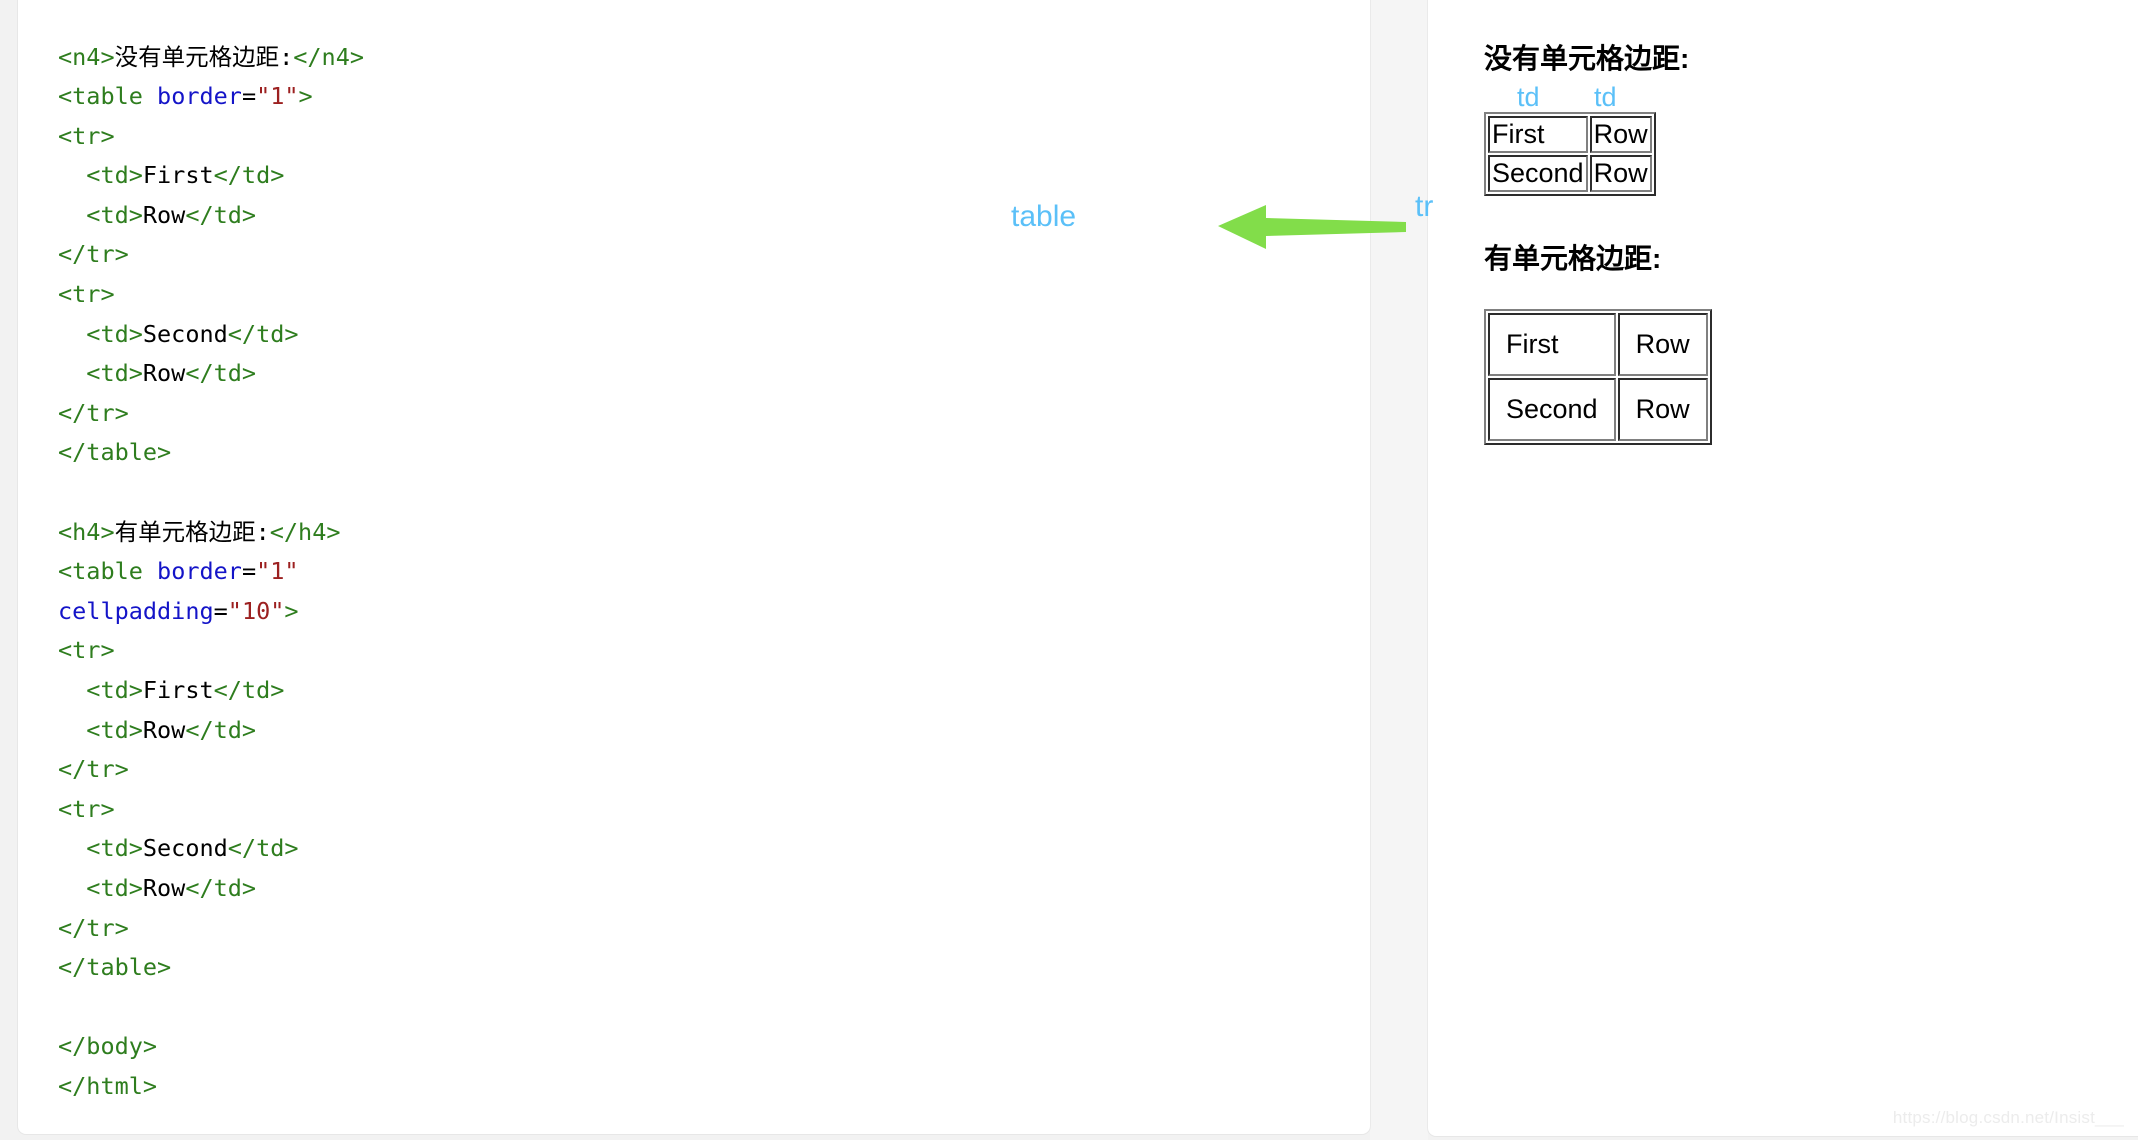 Image resolution: width=2138 pixels, height=1140 pixels. I want to click on heading-no-cellpadding: 没有单元格边距:, so click(1587, 58).